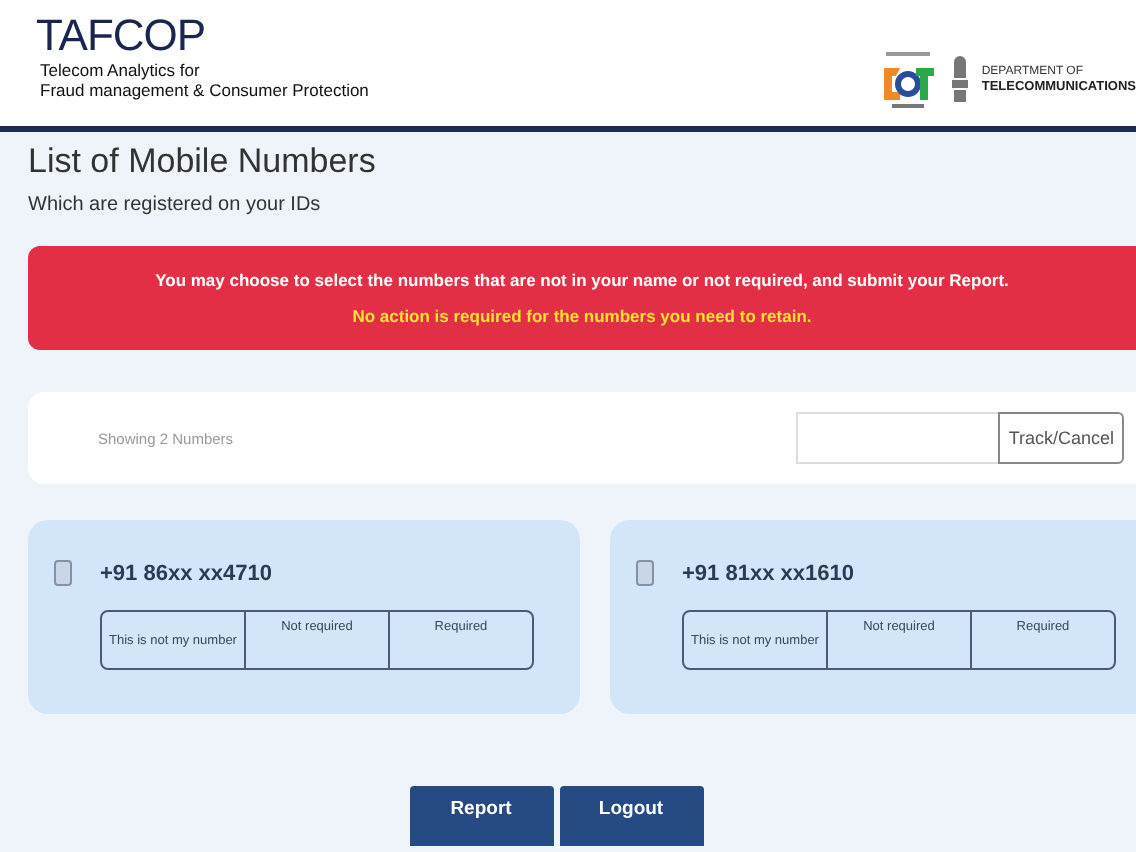 The width and height of the screenshot is (1136, 852). What do you see at coordinates (121, 70) in the screenshot?
I see `tagline: Telecom Analytics for` at bounding box center [121, 70].